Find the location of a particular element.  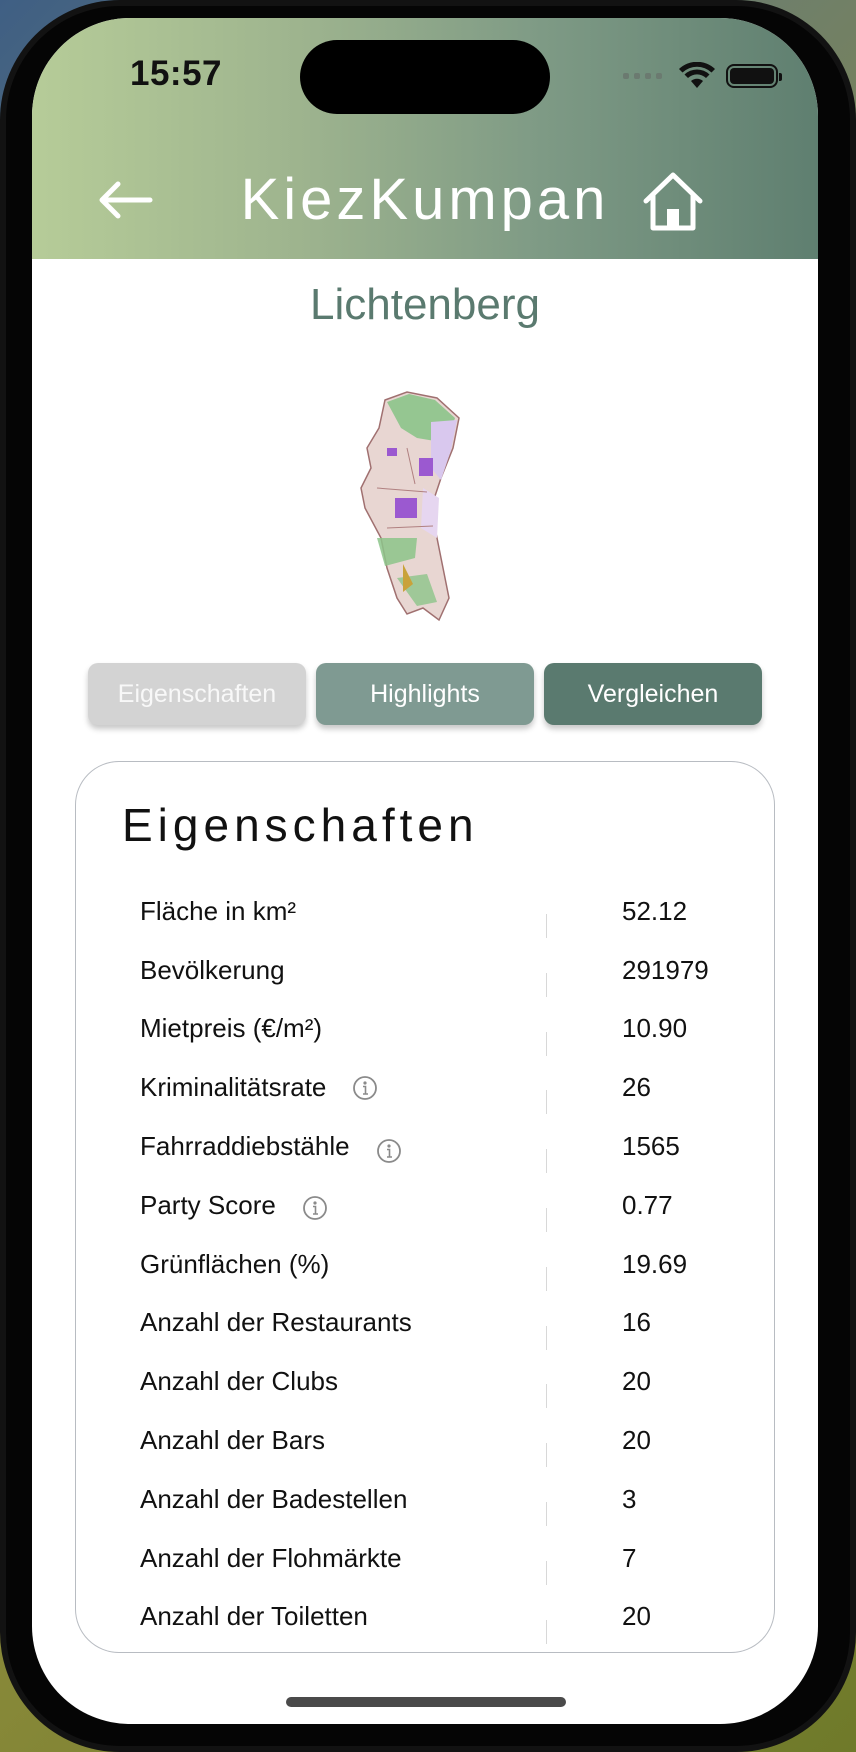

status-time: 15:57 is located at coordinates (176, 73).